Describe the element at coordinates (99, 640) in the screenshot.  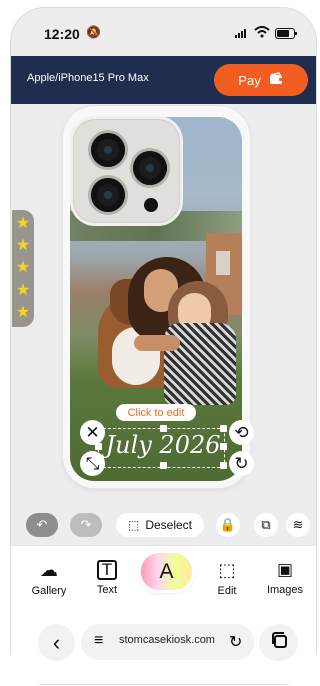
I see `menu-icon: ≡` at that location.